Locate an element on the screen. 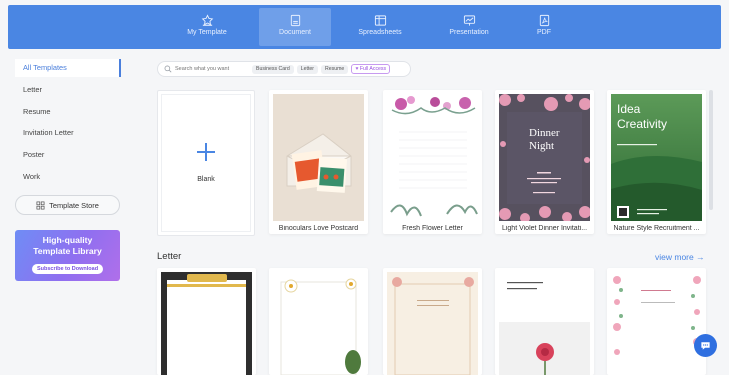 This screenshot has height=375, width=729. tab-label: PDF is located at coordinates (544, 32).